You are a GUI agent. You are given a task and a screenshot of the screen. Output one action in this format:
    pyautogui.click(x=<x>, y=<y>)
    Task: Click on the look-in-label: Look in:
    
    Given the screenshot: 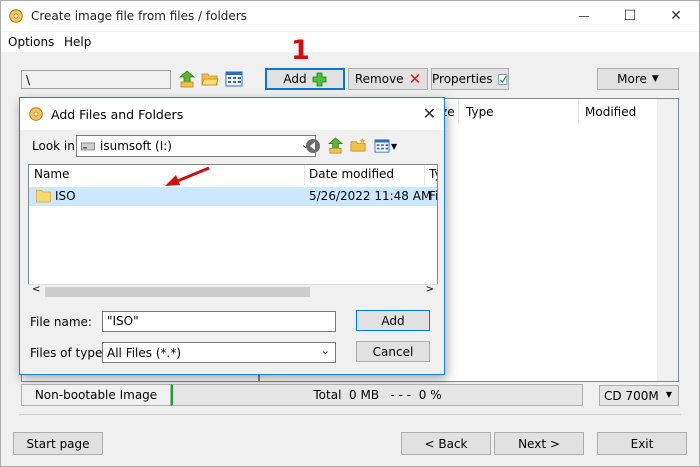 What is the action you would take?
    pyautogui.click(x=55, y=146)
    